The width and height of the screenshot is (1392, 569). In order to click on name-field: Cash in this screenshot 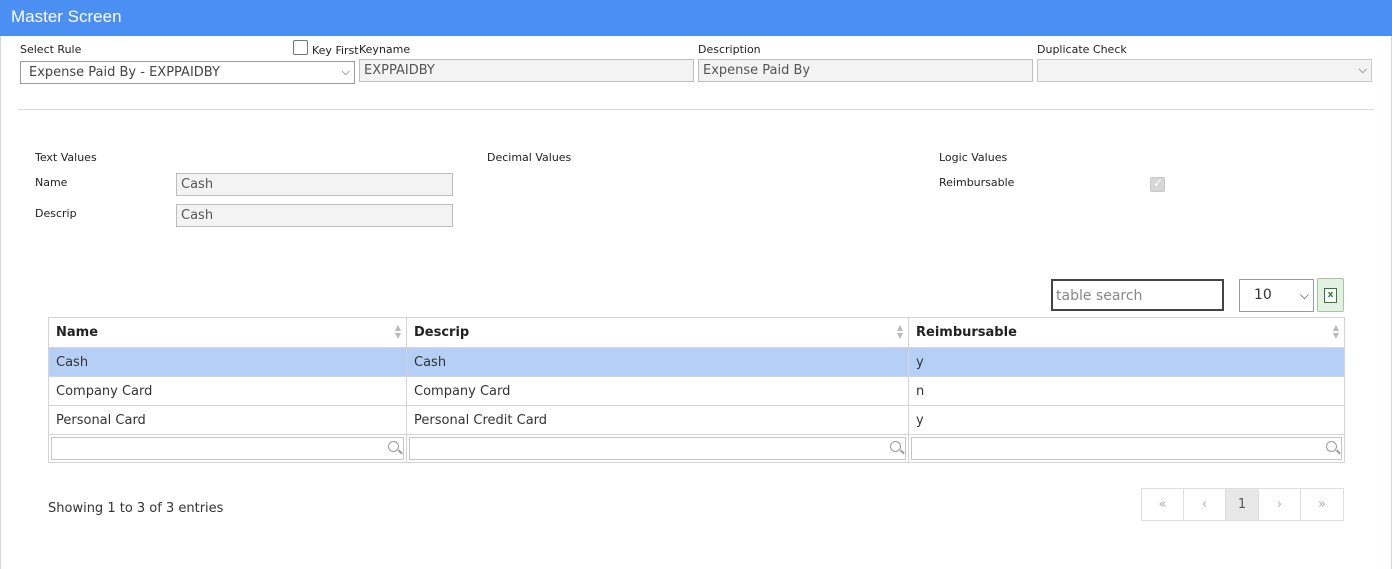, I will do `click(314, 184)`.